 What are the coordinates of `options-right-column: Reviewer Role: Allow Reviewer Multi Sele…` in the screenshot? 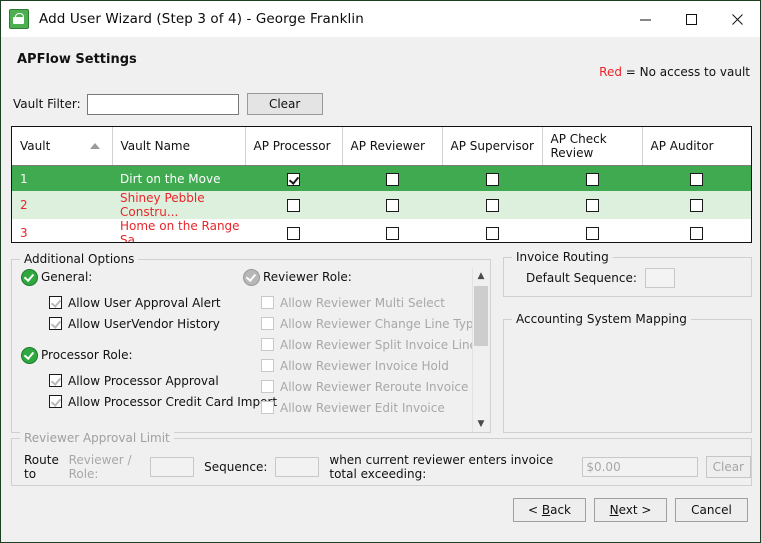 It's located at (363, 343).